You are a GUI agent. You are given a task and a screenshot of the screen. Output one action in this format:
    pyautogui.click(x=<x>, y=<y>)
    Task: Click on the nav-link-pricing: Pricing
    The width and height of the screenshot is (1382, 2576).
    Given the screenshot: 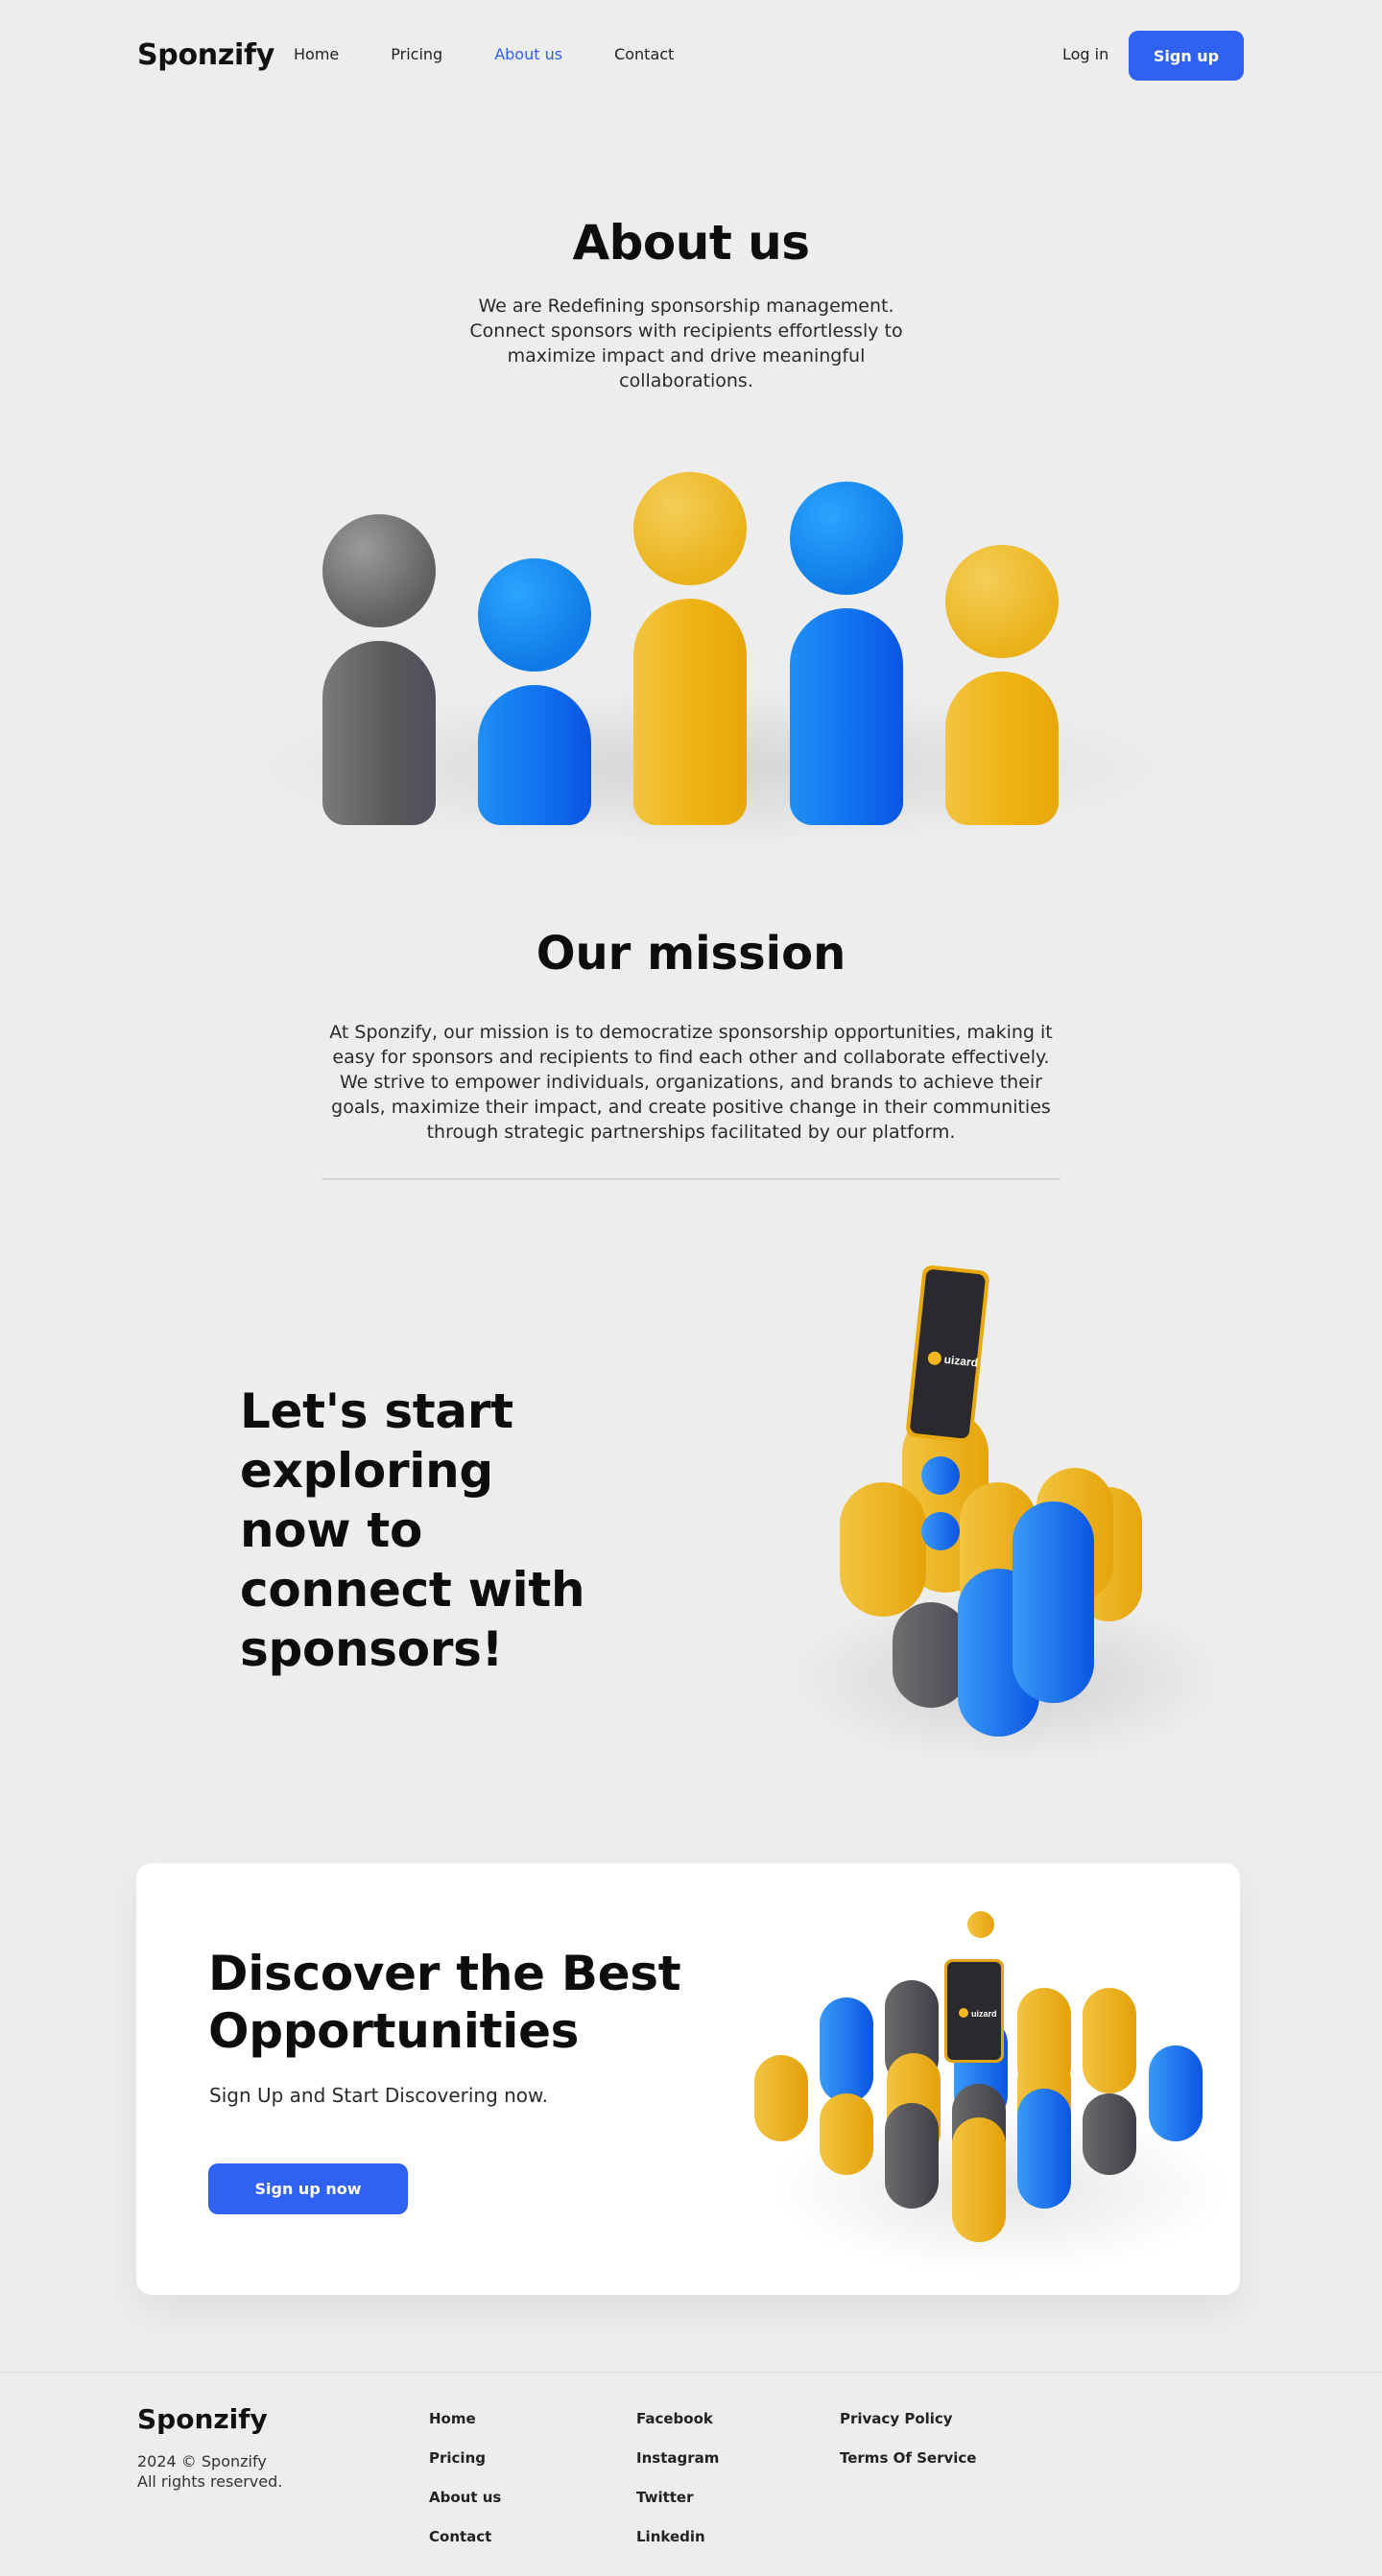 What is the action you would take?
    pyautogui.click(x=416, y=54)
    